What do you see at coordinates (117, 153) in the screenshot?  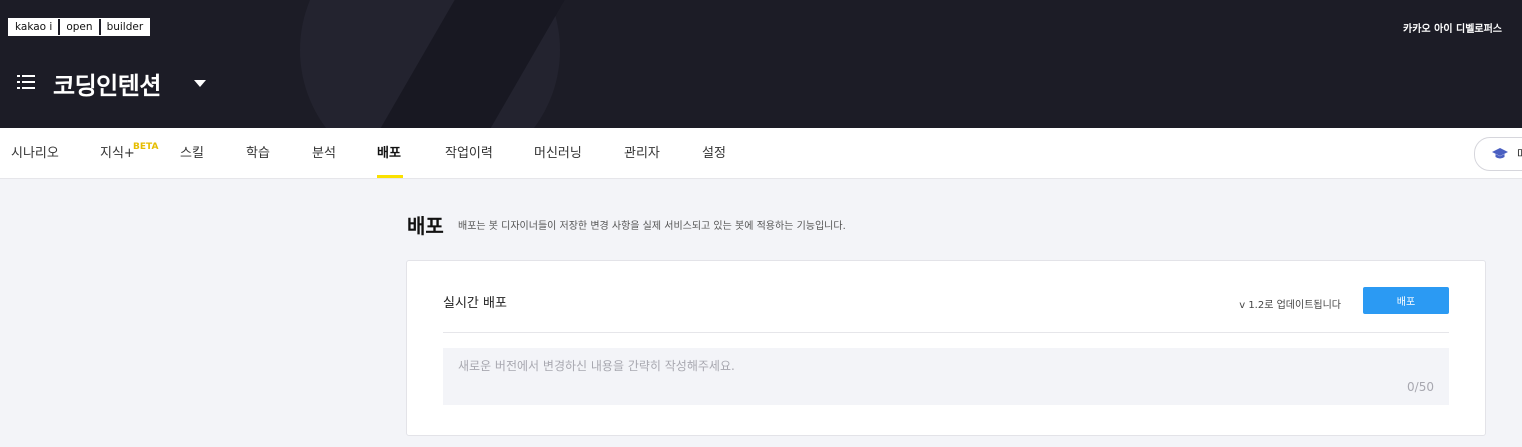 I see `tab-knowledge: 지식+` at bounding box center [117, 153].